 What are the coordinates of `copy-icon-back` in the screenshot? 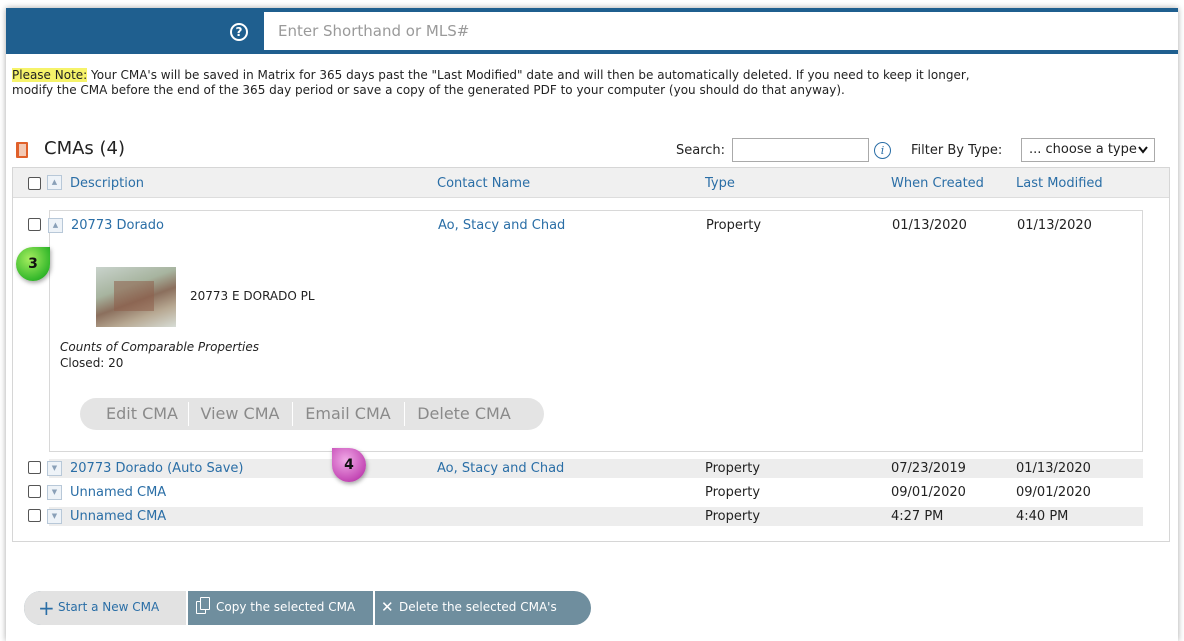 It's located at (205, 603).